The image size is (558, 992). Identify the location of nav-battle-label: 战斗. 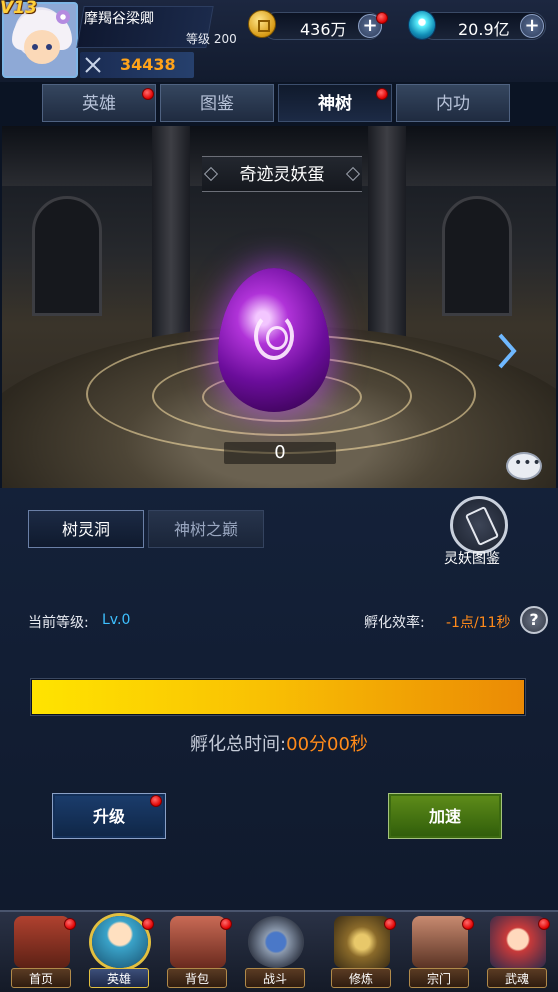
(275, 978).